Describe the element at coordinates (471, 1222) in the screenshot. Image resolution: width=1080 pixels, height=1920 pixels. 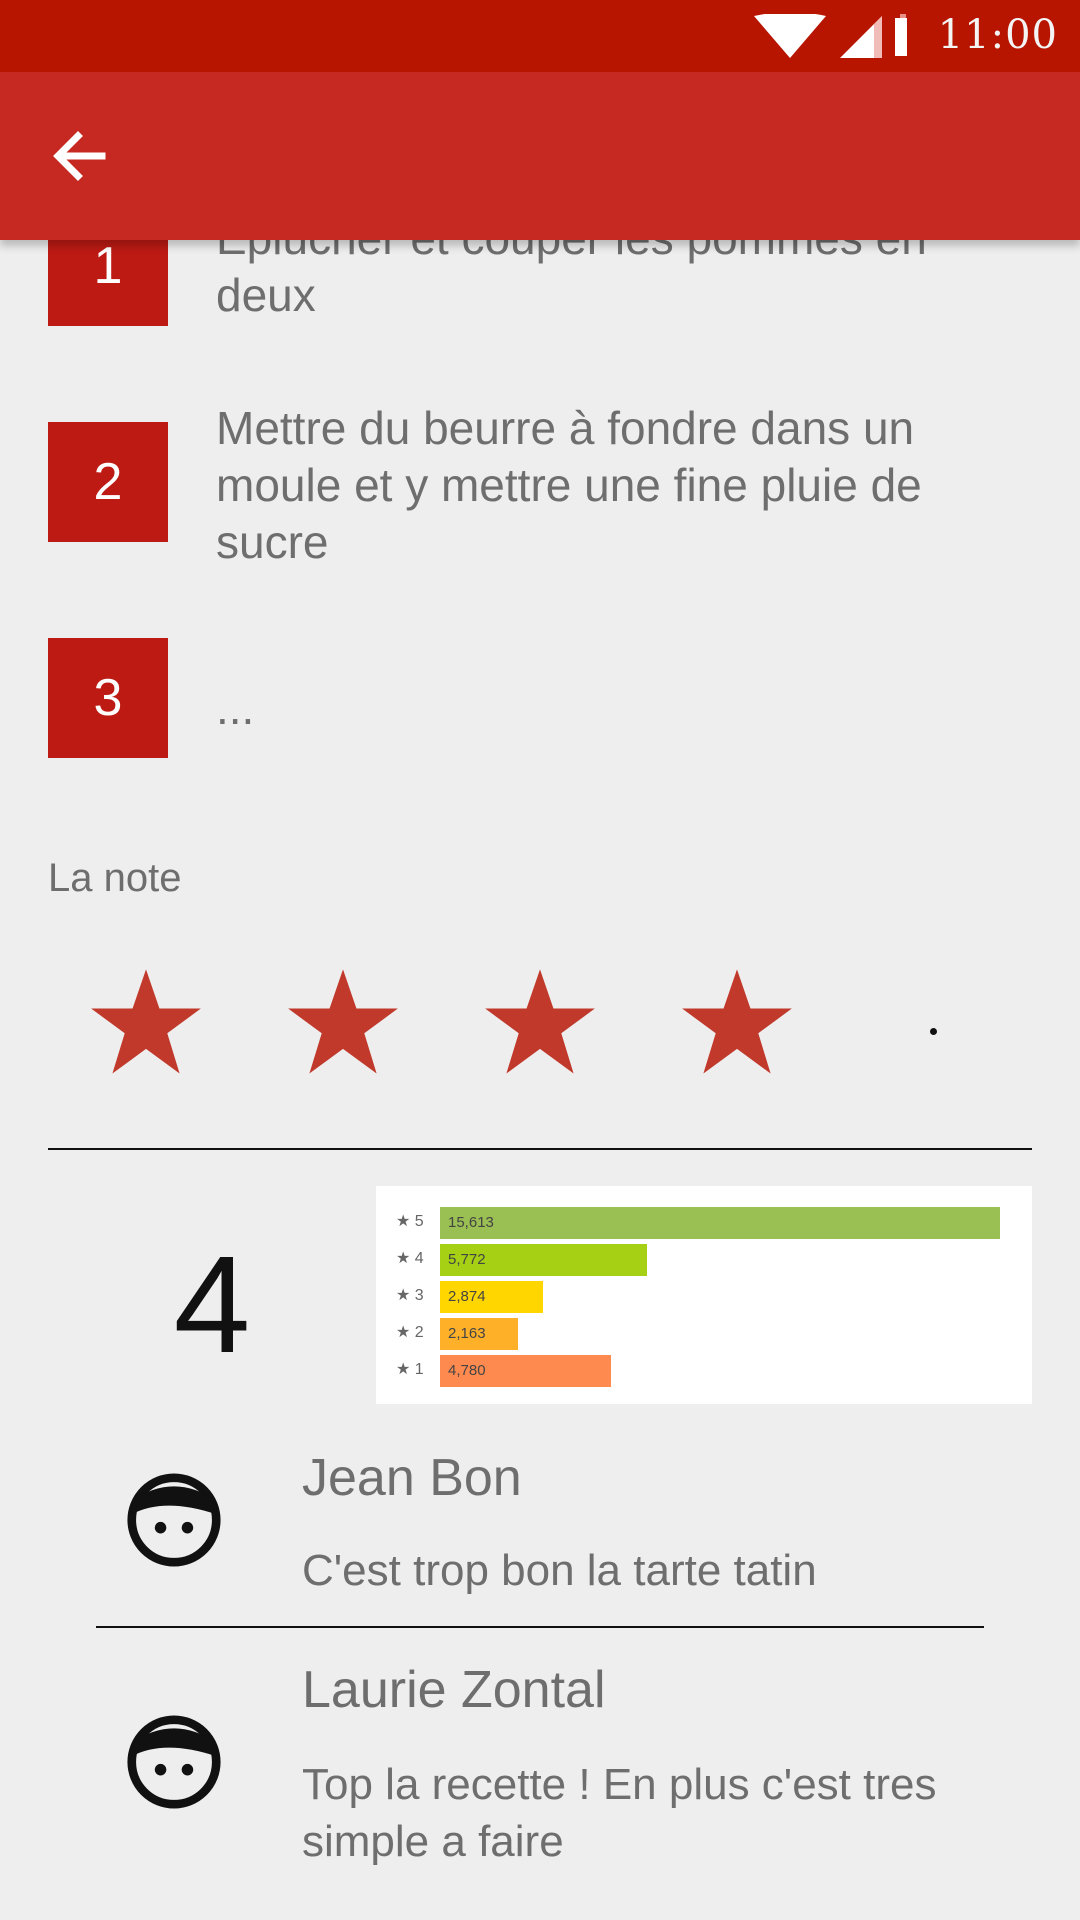
I see `histogram-value: 15,613` at that location.